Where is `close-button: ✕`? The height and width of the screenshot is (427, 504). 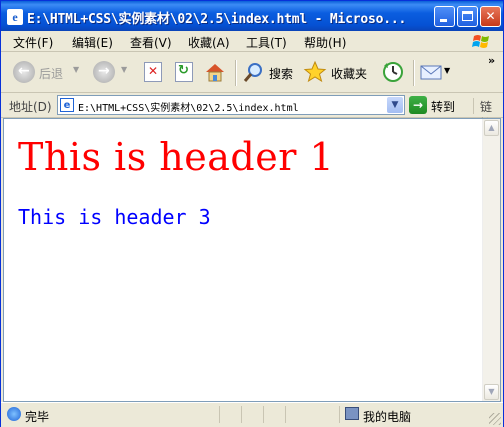 close-button: ✕ is located at coordinates (490, 16).